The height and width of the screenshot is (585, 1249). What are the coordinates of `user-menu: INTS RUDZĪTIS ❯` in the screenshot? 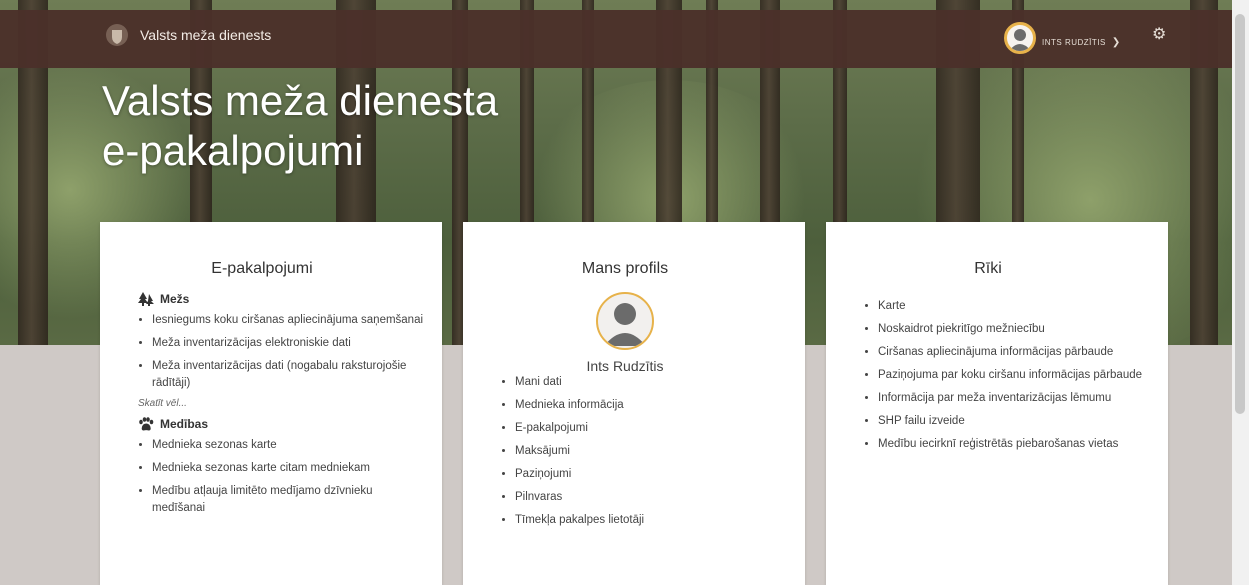 It's located at (1062, 38).